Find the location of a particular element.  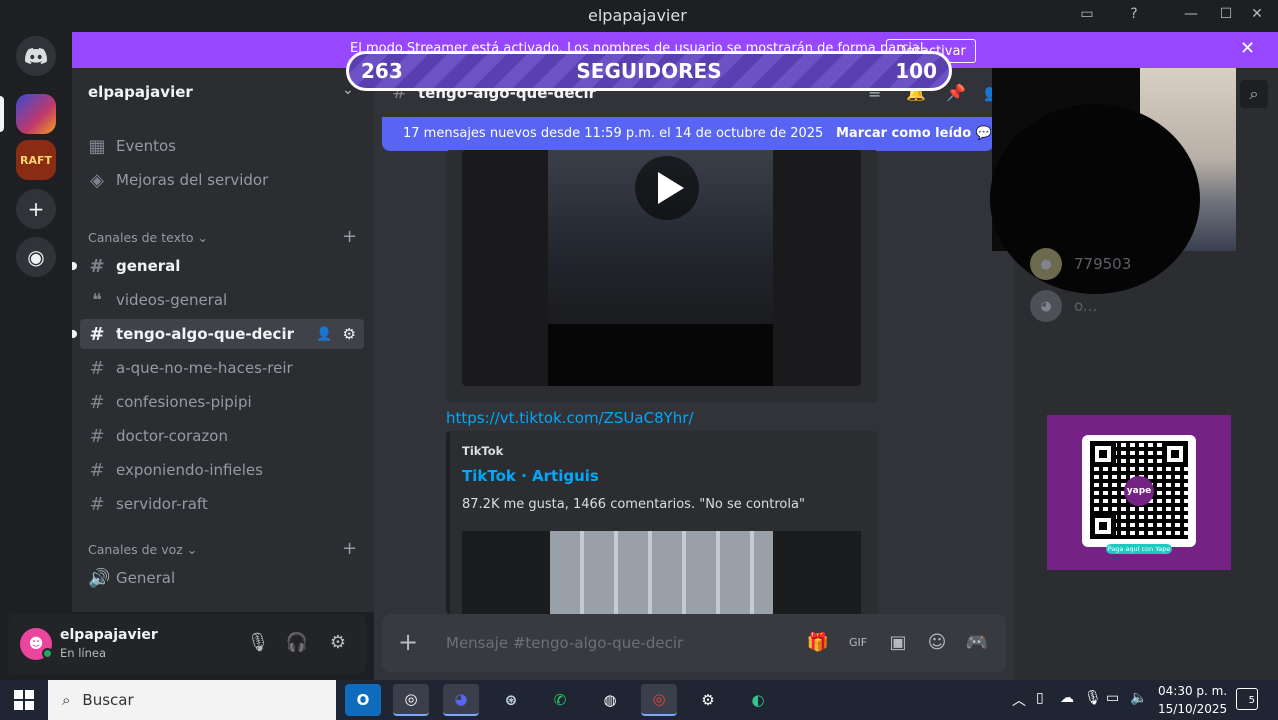

maximize-button: ☐ is located at coordinates (1226, 16).